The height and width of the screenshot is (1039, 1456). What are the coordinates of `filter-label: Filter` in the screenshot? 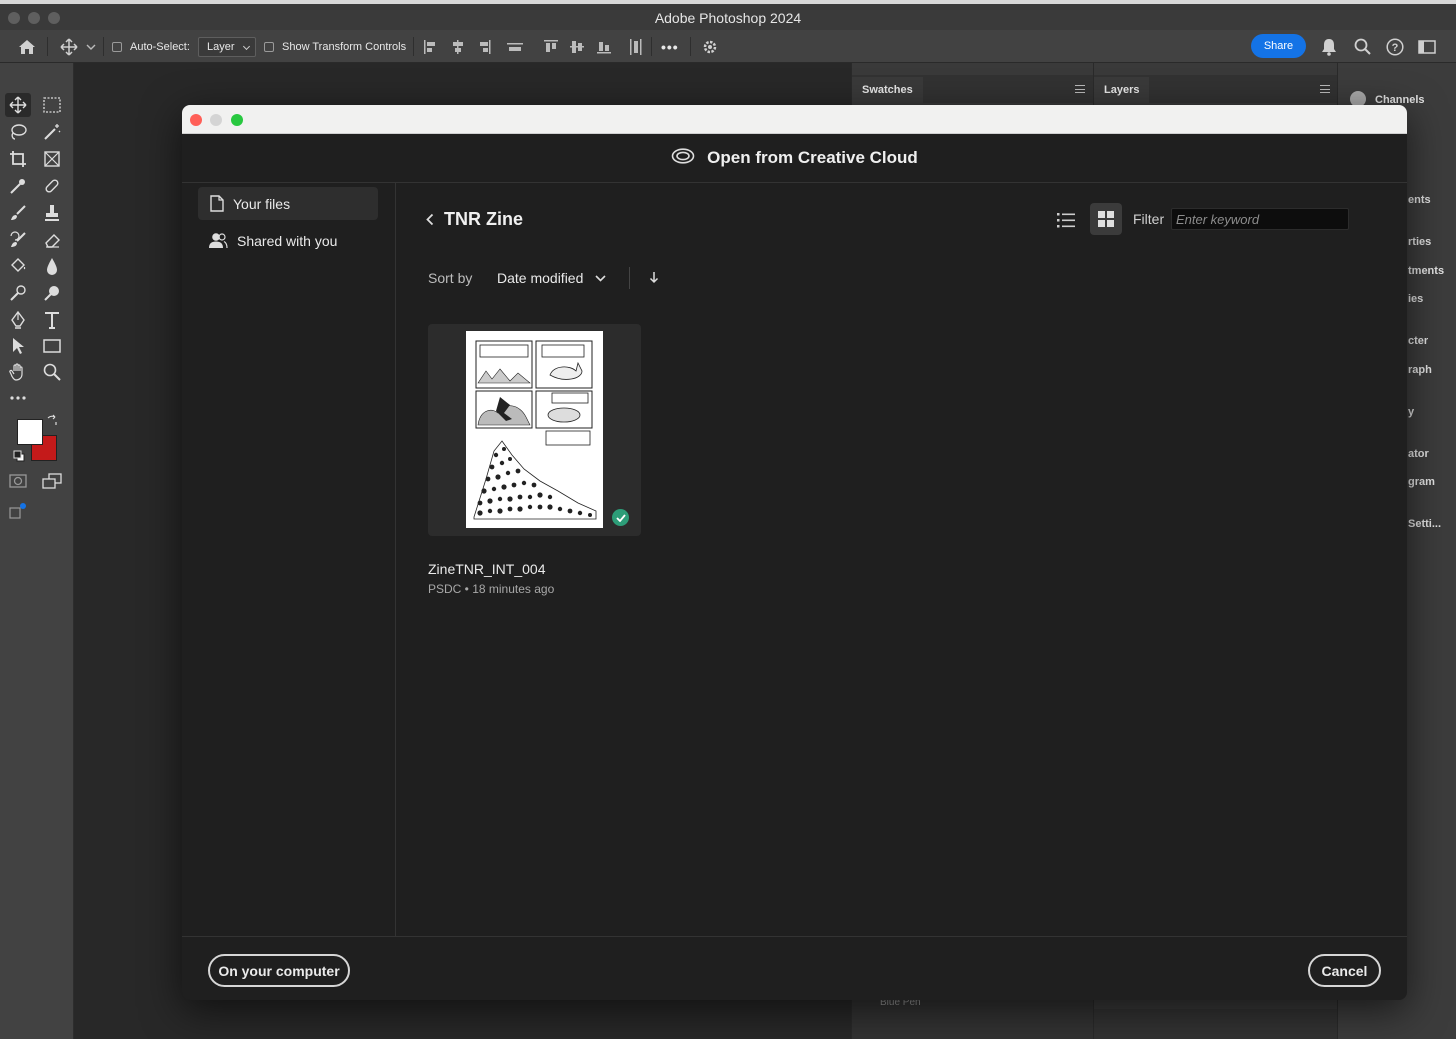 It's located at (1149, 219).